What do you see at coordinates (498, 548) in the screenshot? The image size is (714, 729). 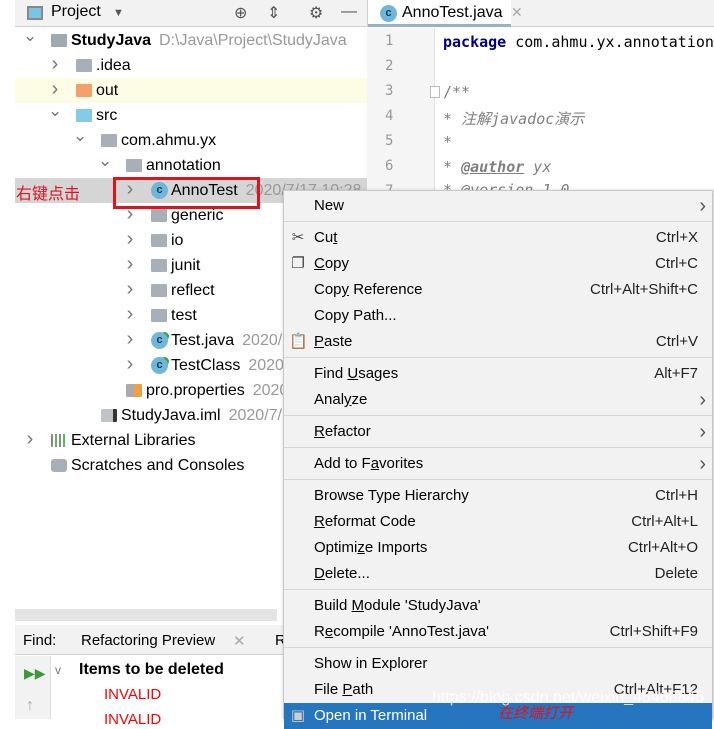 I see `menu-item-optimize-imports: Optimize Imports Ctrl+Alt+O` at bounding box center [498, 548].